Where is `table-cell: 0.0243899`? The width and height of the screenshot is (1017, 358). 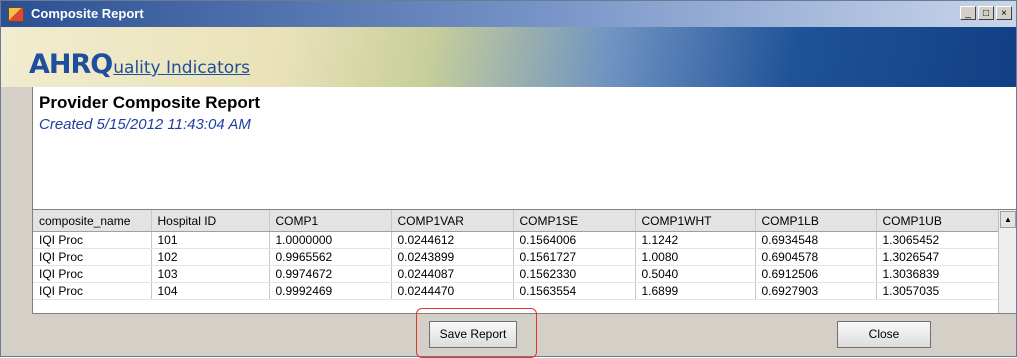 table-cell: 0.0243899 is located at coordinates (452, 257).